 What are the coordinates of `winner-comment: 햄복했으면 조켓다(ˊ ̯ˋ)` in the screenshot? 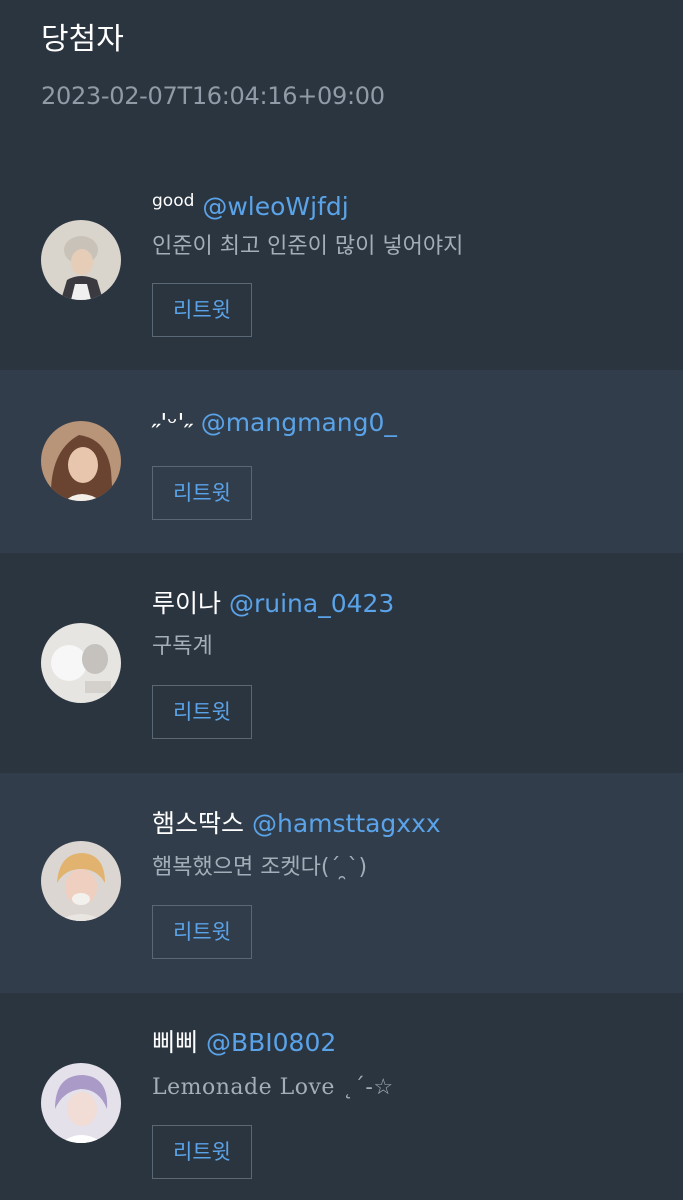 It's located at (260, 867).